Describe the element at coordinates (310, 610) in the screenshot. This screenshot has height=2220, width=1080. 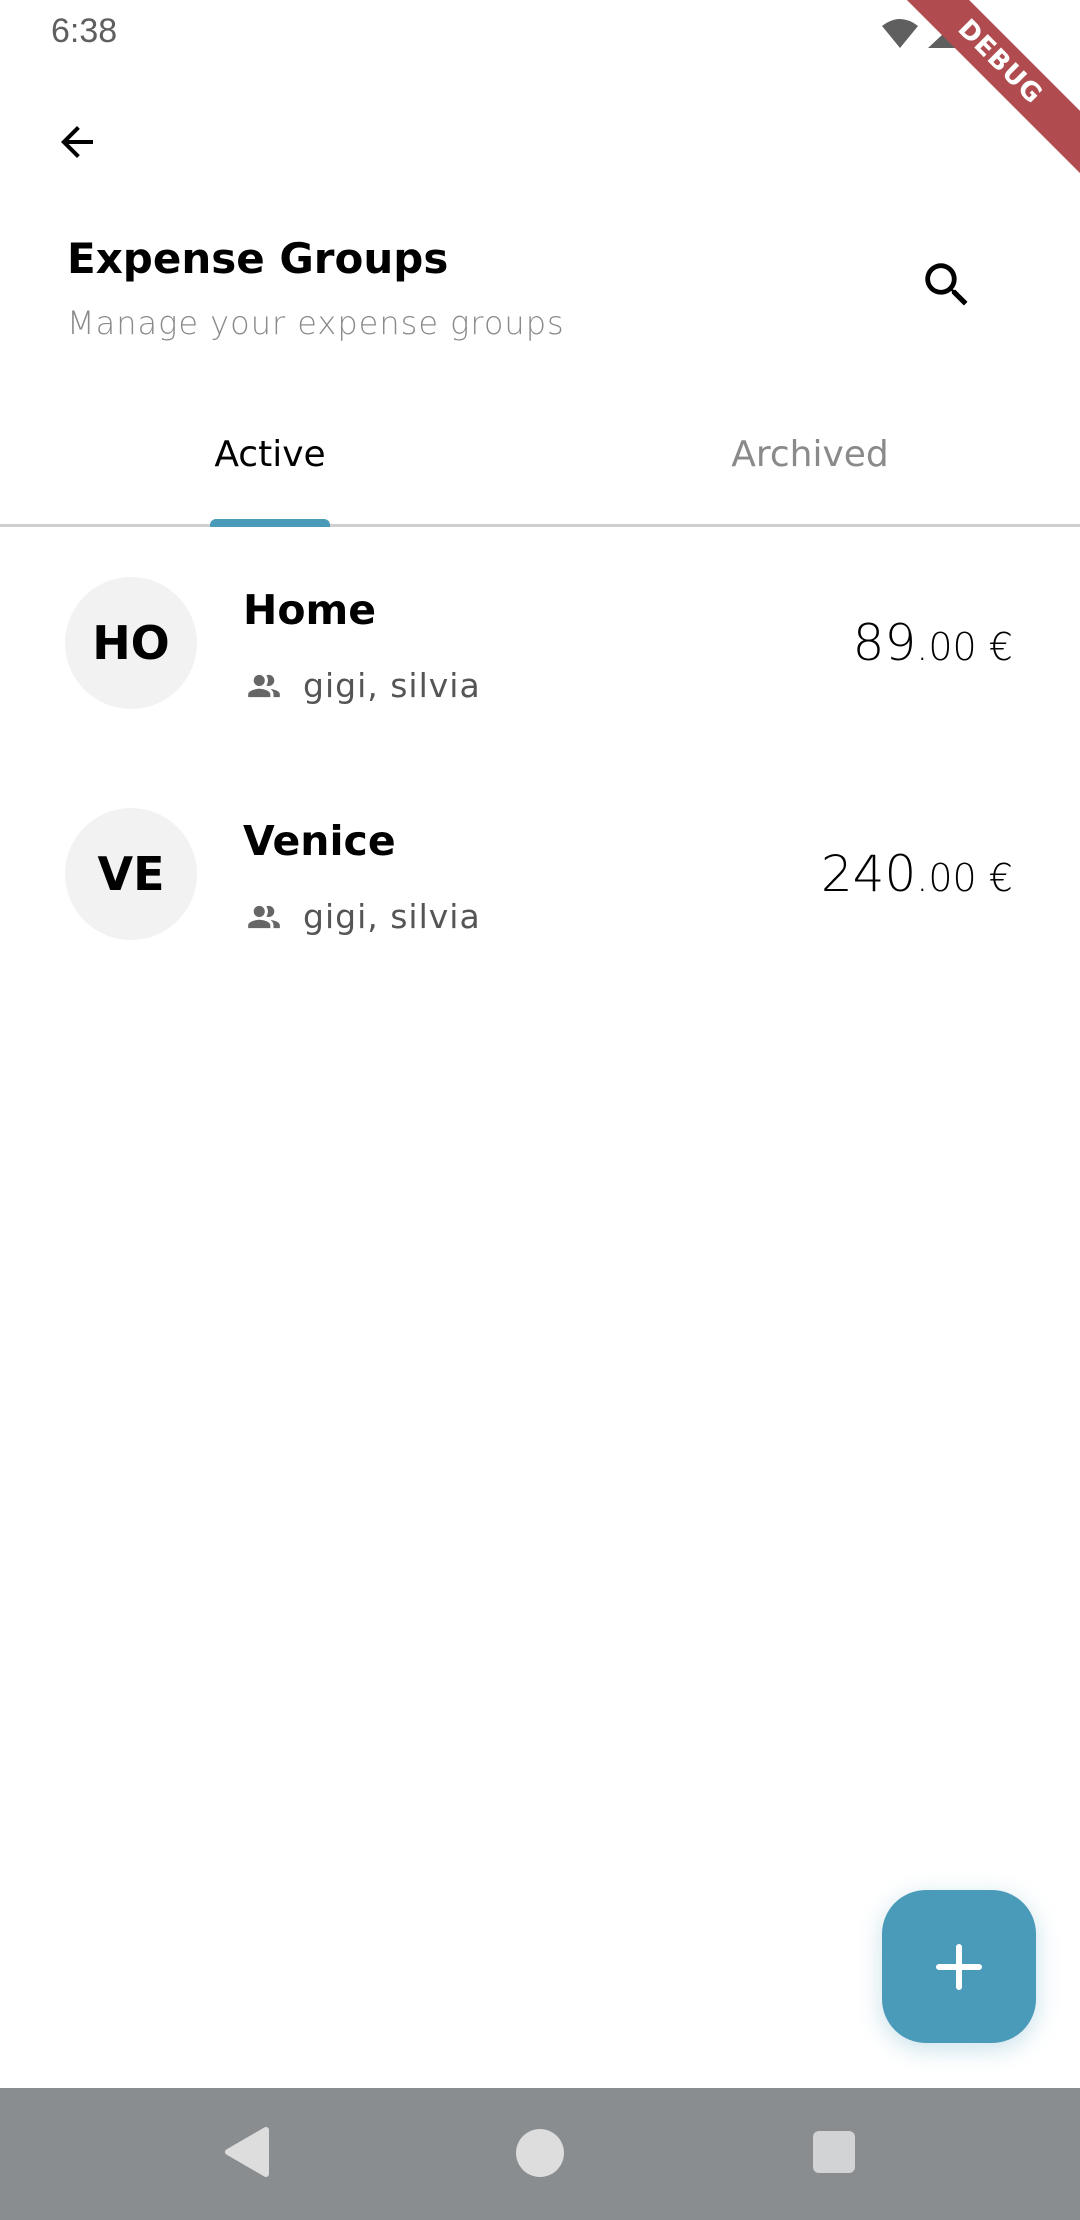
I see `group-name: Home` at that location.